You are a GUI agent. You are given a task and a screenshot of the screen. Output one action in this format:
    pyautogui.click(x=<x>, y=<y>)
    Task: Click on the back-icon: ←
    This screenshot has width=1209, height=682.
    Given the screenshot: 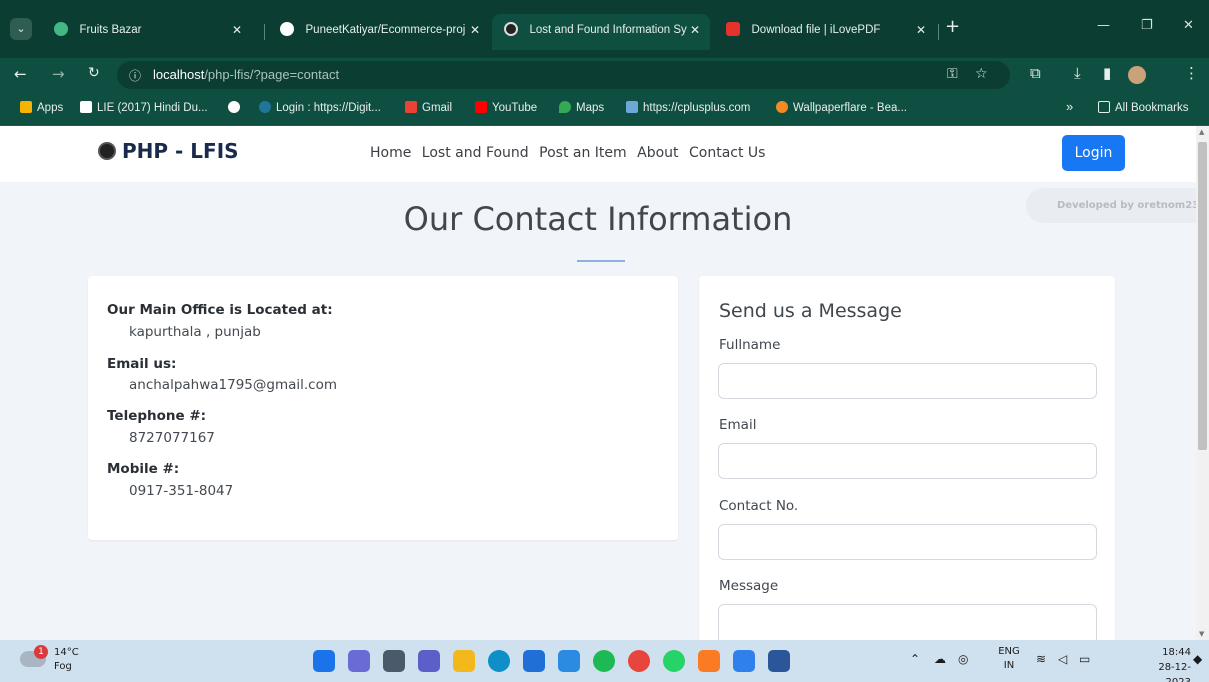 What is the action you would take?
    pyautogui.click(x=20, y=74)
    